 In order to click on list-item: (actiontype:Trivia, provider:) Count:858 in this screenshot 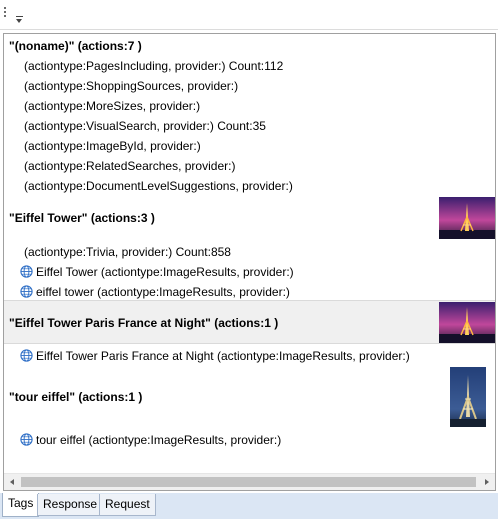, I will do `click(249, 252)`.